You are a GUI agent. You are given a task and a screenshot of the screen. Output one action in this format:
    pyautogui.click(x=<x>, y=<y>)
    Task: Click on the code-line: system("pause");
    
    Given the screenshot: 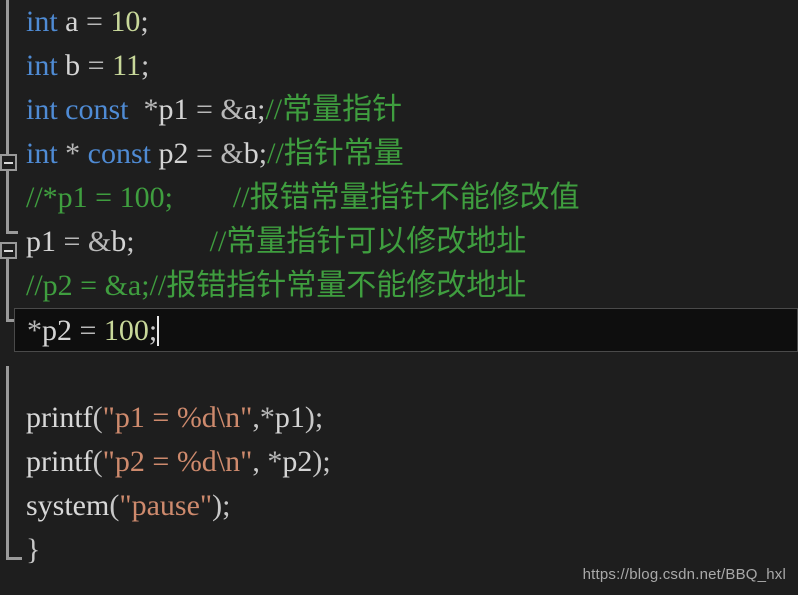 What is the action you would take?
    pyautogui.click(x=399, y=506)
    